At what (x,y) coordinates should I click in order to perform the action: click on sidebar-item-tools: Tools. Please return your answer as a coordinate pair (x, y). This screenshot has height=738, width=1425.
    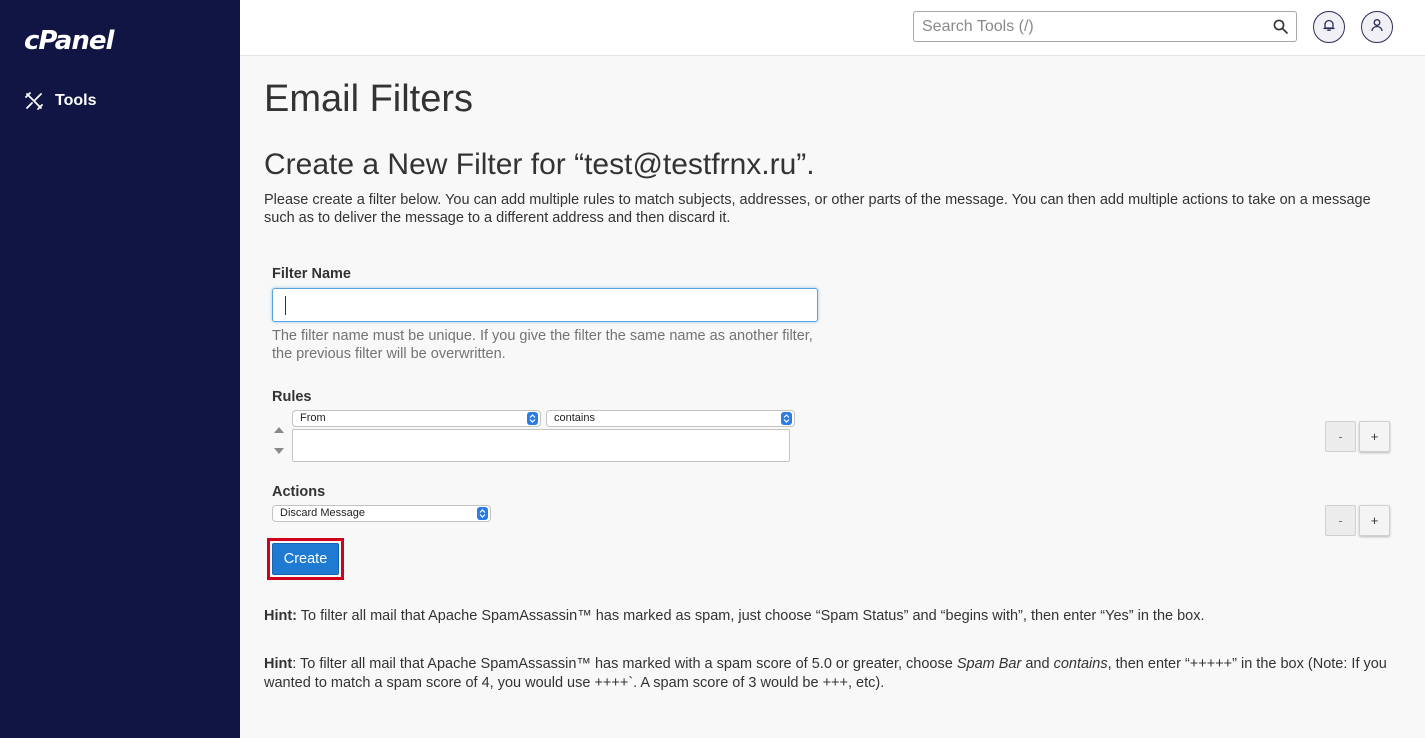
    Looking at the image, I should click on (60, 101).